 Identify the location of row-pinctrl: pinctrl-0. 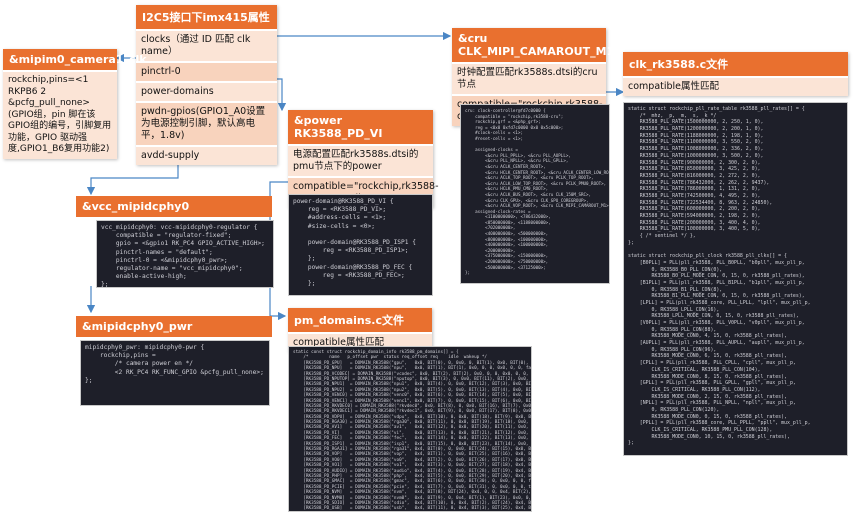
(206, 71).